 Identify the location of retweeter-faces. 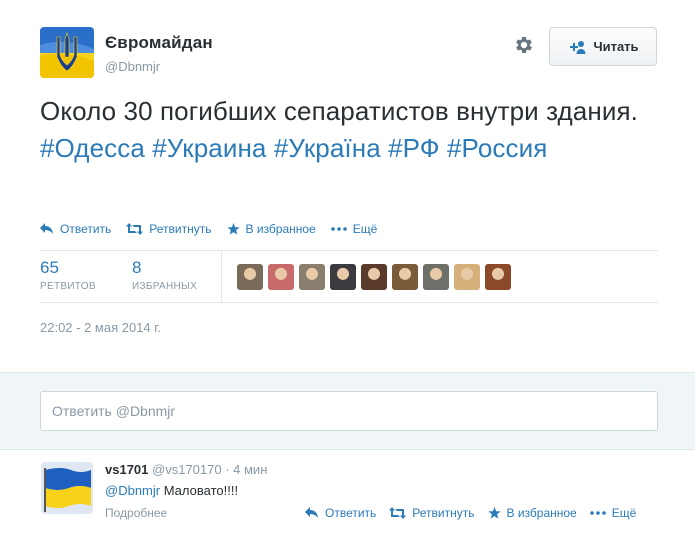
(376, 277).